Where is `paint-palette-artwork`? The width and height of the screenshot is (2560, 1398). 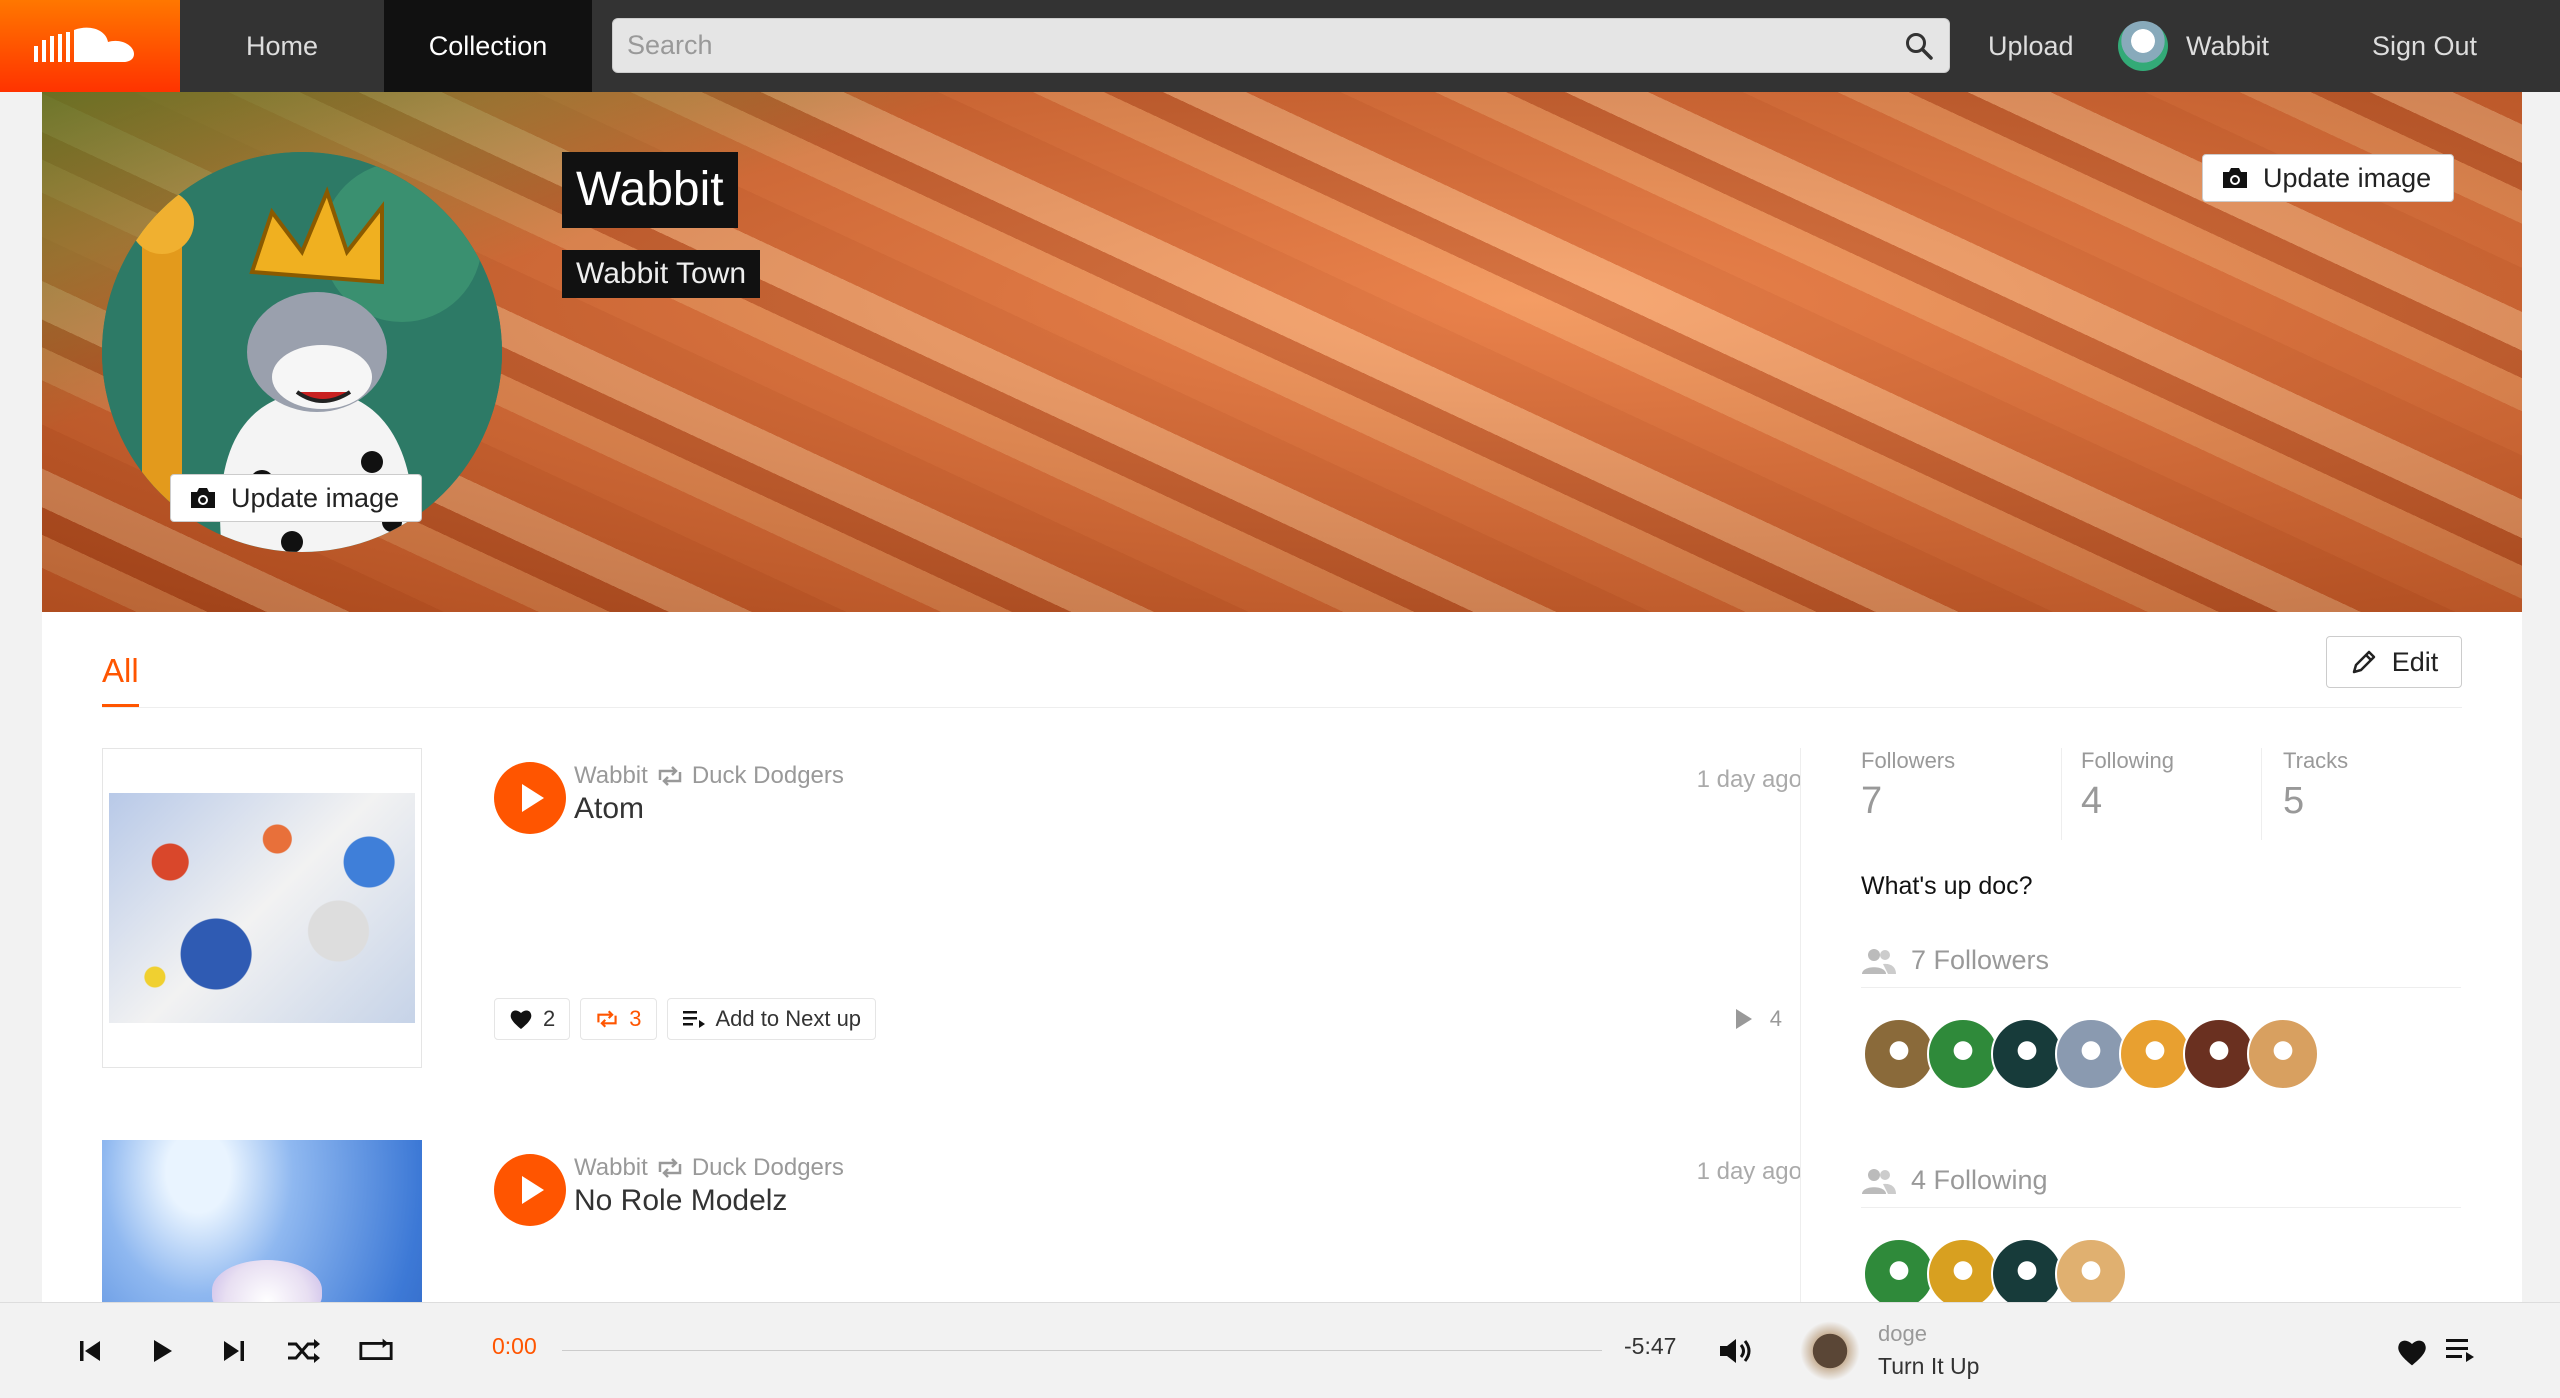 paint-palette-artwork is located at coordinates (262, 908).